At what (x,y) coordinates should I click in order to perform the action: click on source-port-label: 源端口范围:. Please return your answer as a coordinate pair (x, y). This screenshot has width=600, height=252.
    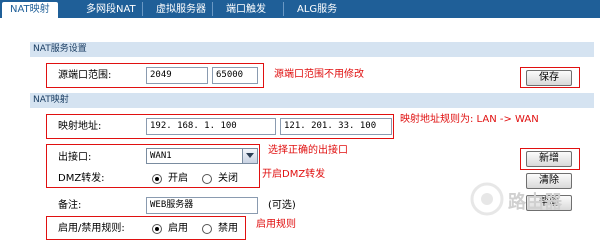
    Looking at the image, I should click on (85, 75).